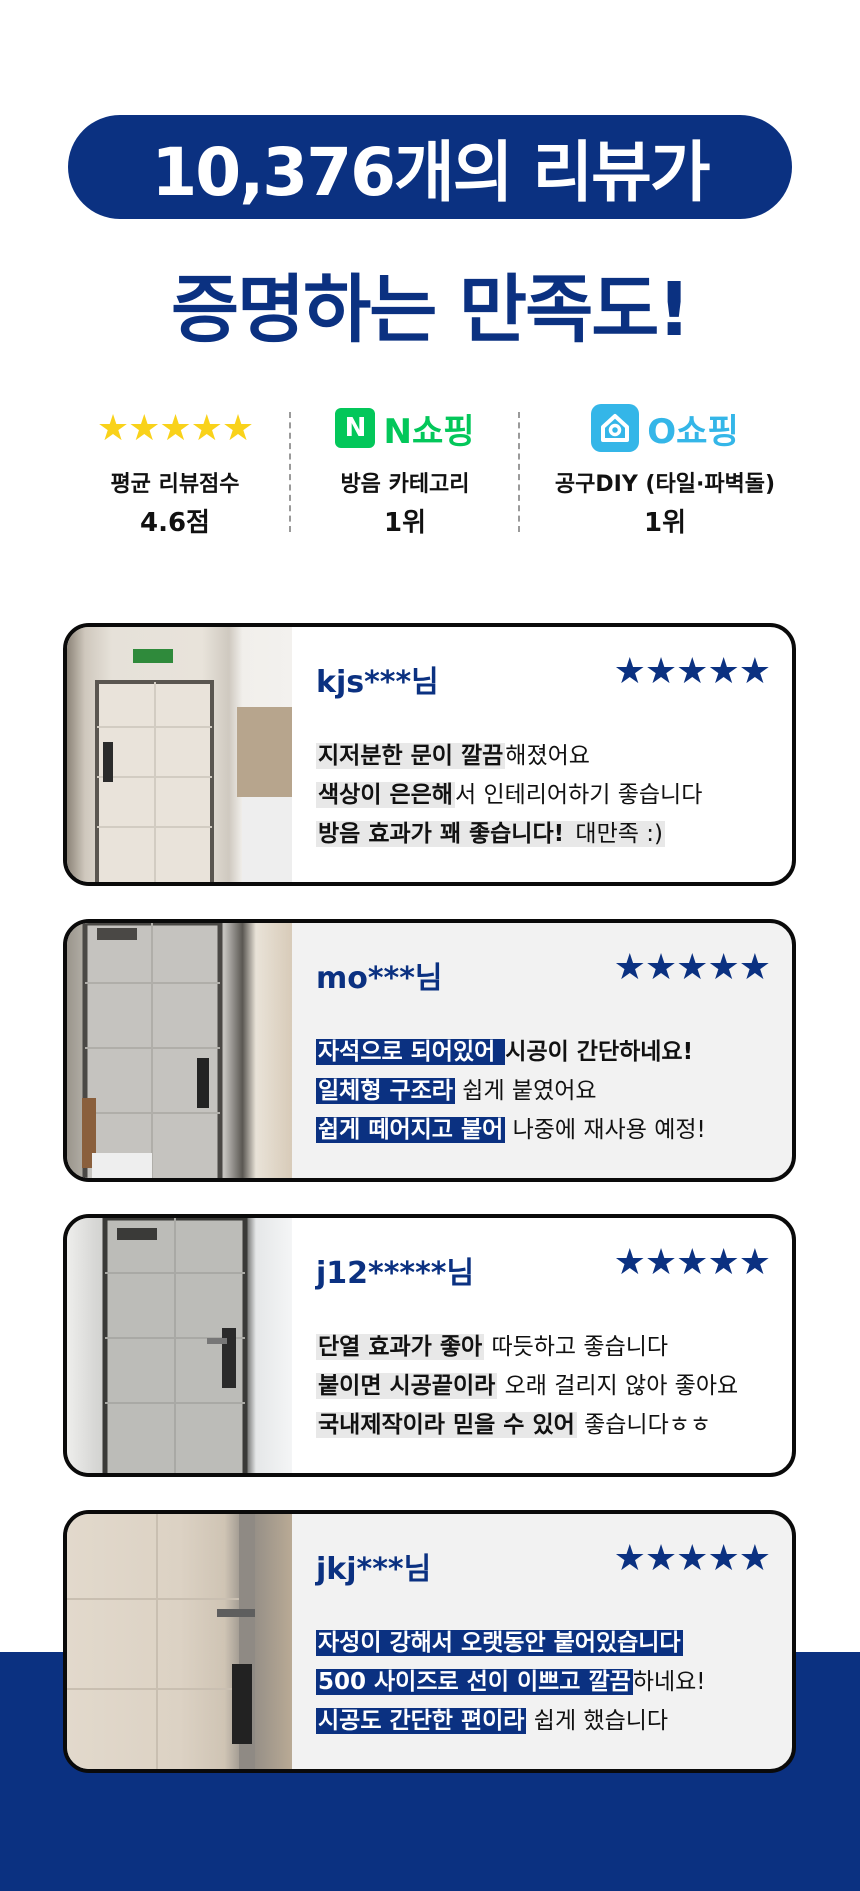 The height and width of the screenshot is (1891, 860). I want to click on review-highlight: 500 사이즈로 선이 이쁘고 깔끔, so click(474, 1682).